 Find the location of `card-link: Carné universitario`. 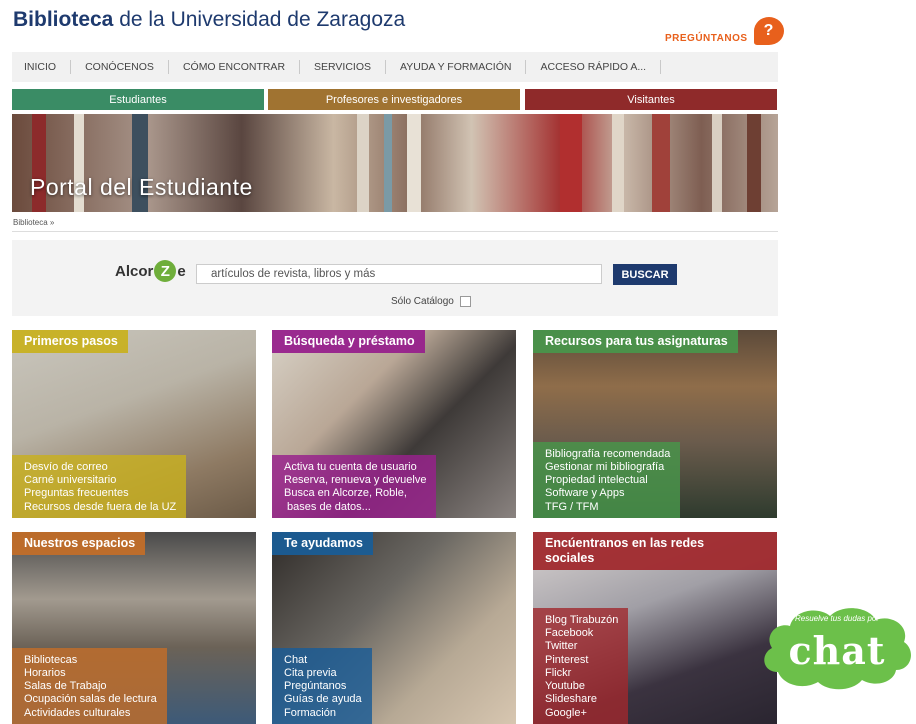

card-link: Carné universitario is located at coordinates (100, 480).